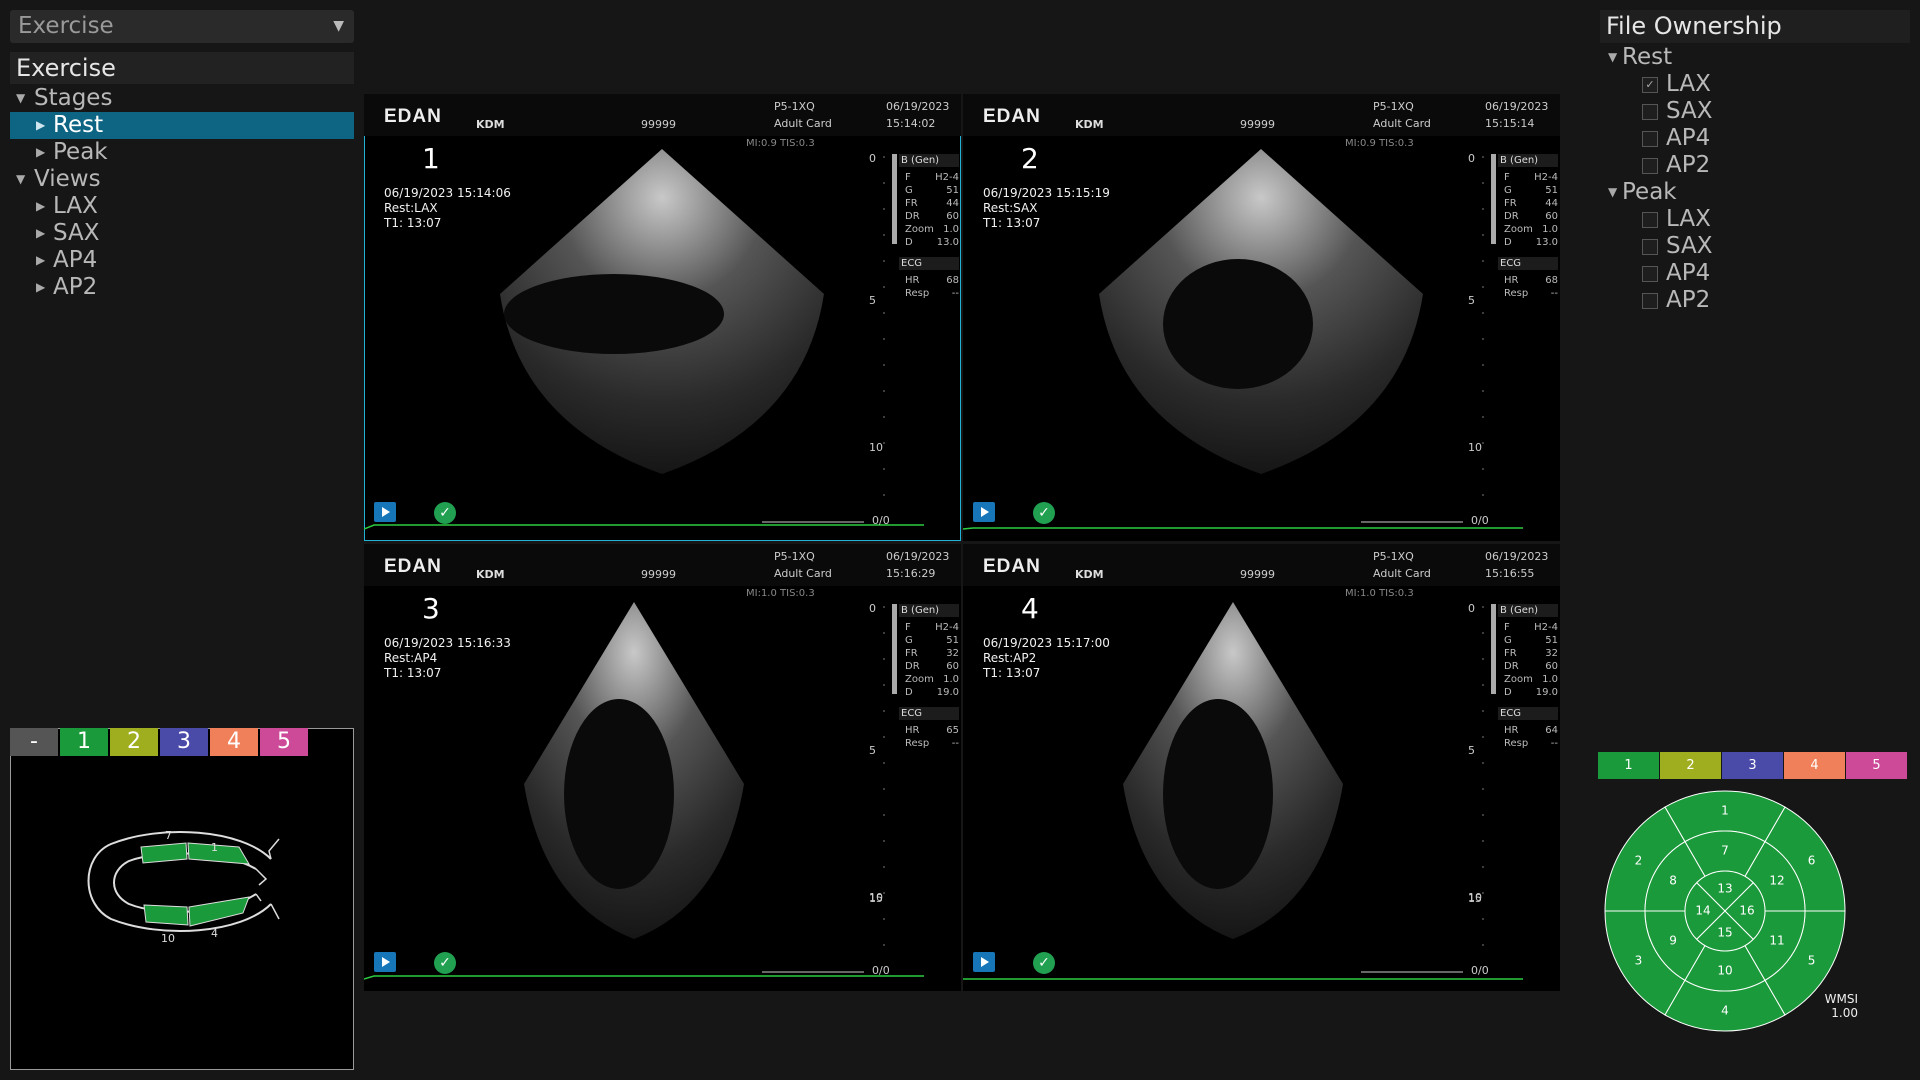 This screenshot has height=1080, width=1920. Describe the element at coordinates (182, 26) in the screenshot. I see `mode-select: Exercise ▼` at that location.